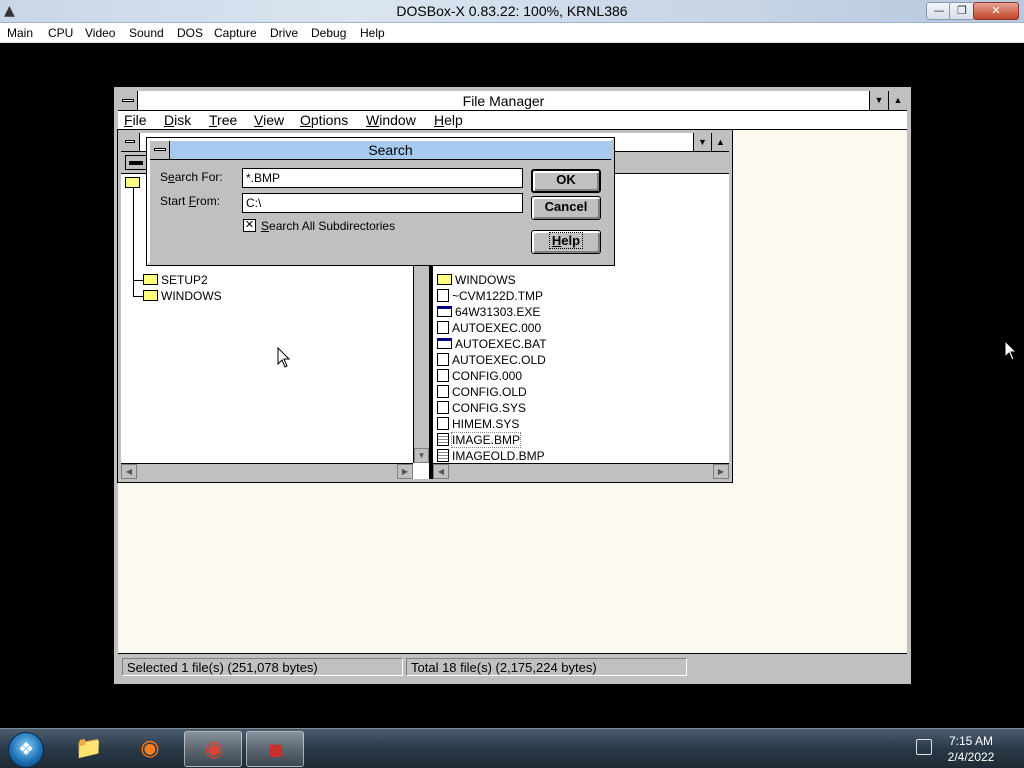 The image size is (1024, 768). What do you see at coordinates (382, 178) in the screenshot?
I see `search-for-input: *.BMP` at bounding box center [382, 178].